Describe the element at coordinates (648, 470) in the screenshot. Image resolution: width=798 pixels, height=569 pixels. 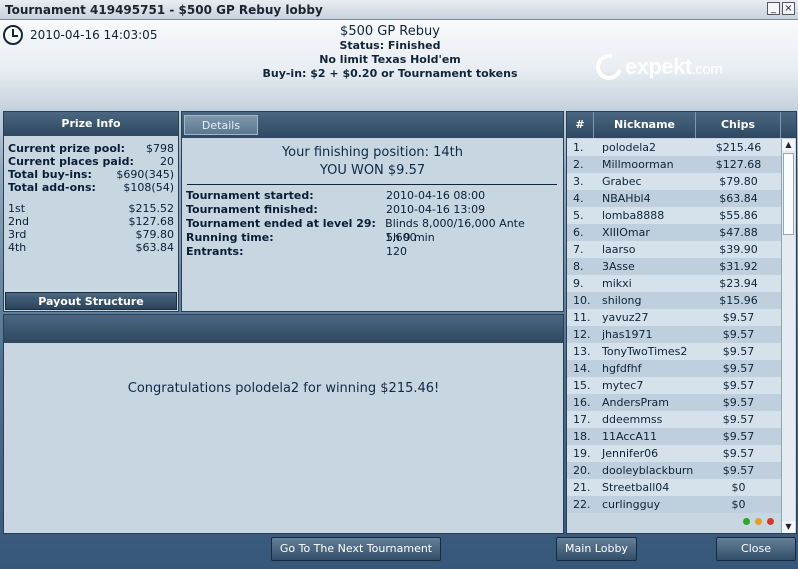
I see `player-nickname: dooleyblackburn` at that location.